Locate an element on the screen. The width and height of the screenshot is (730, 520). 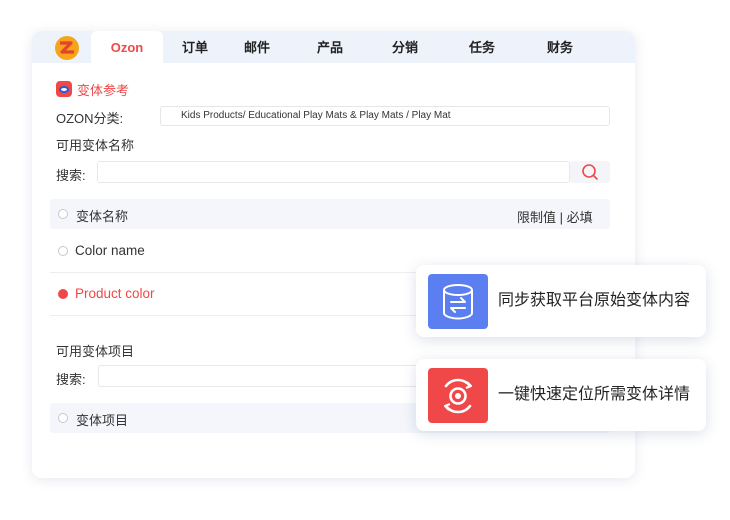
top-nav: Ozon 订单 邮件 产品 分销 任务 财务 is located at coordinates (333, 47).